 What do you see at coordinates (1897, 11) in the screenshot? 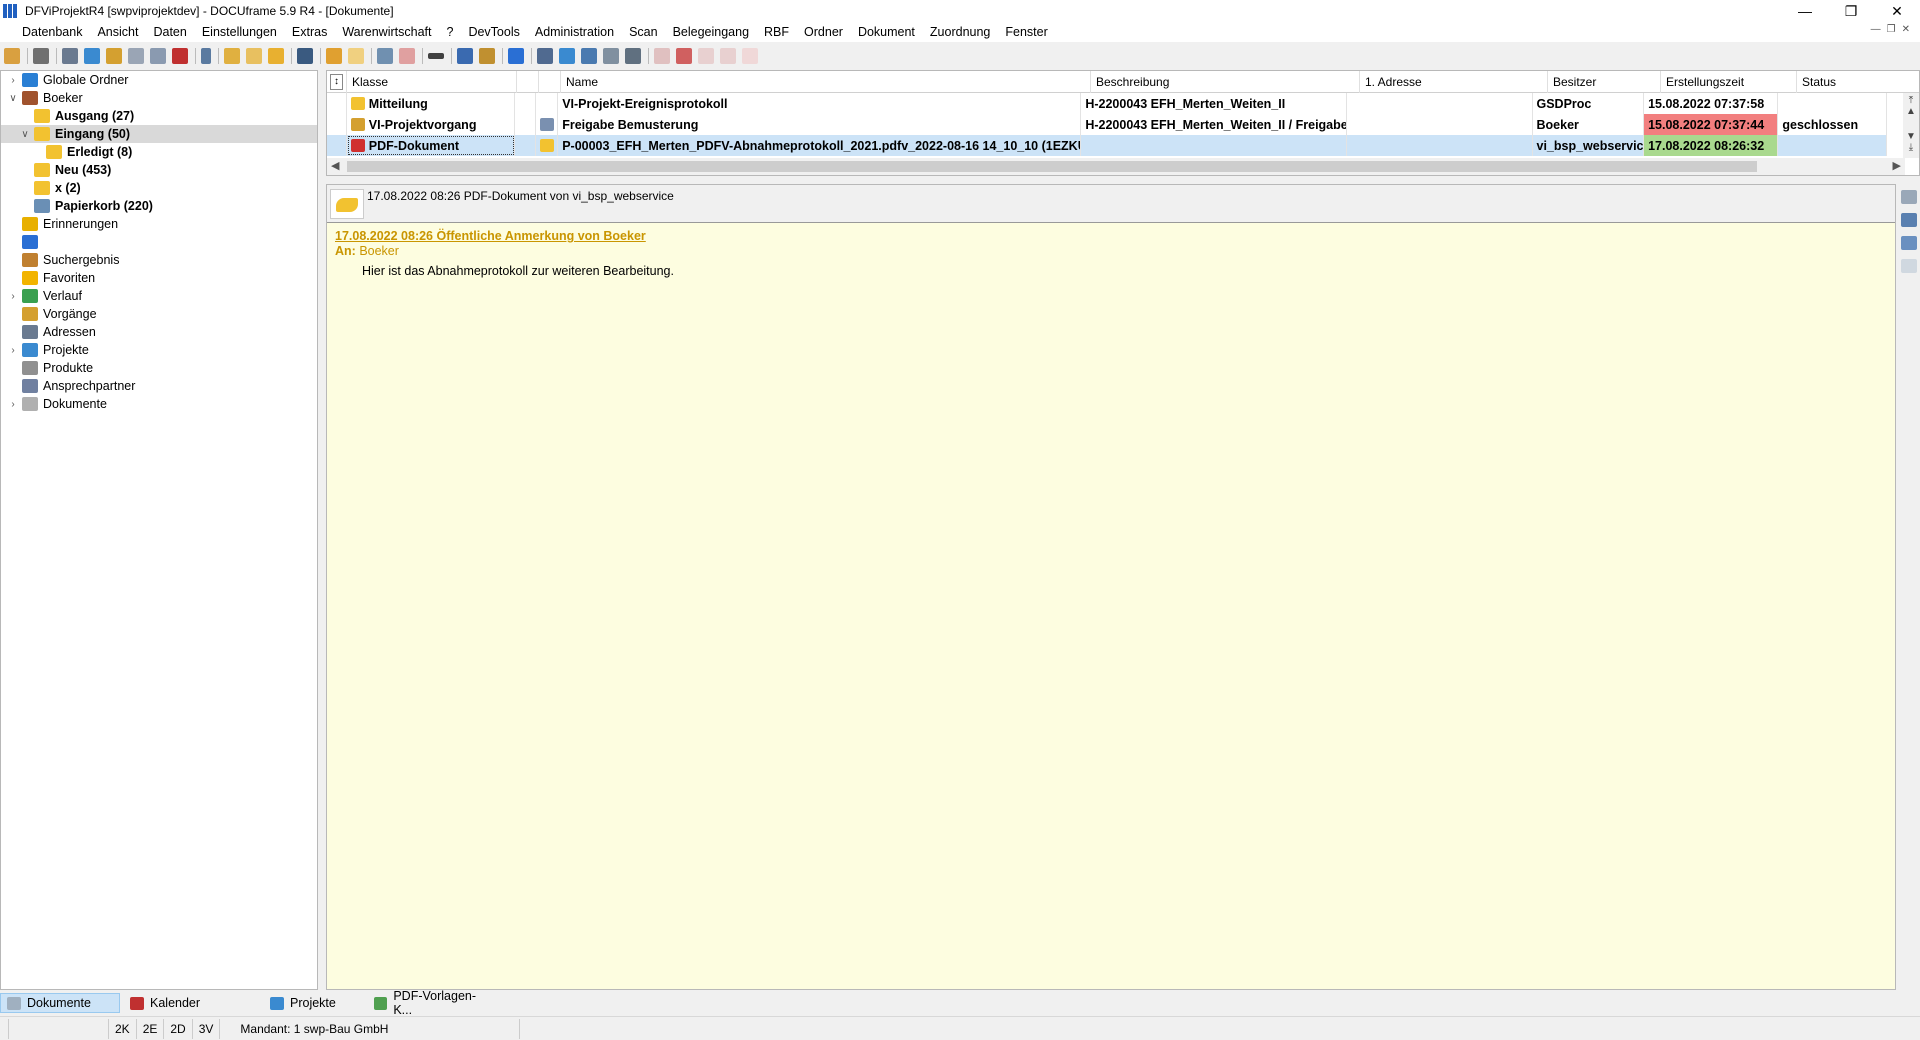
I see `close-button: ✕` at bounding box center [1897, 11].